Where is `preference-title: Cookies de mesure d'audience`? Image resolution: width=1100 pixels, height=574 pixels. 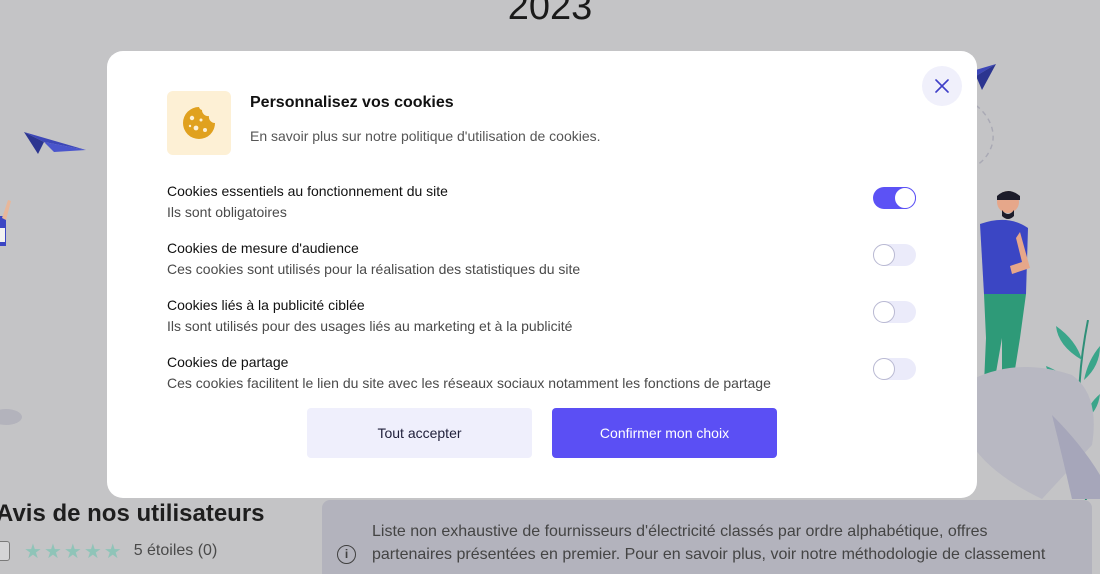 preference-title: Cookies de mesure d'audience is located at coordinates (263, 248).